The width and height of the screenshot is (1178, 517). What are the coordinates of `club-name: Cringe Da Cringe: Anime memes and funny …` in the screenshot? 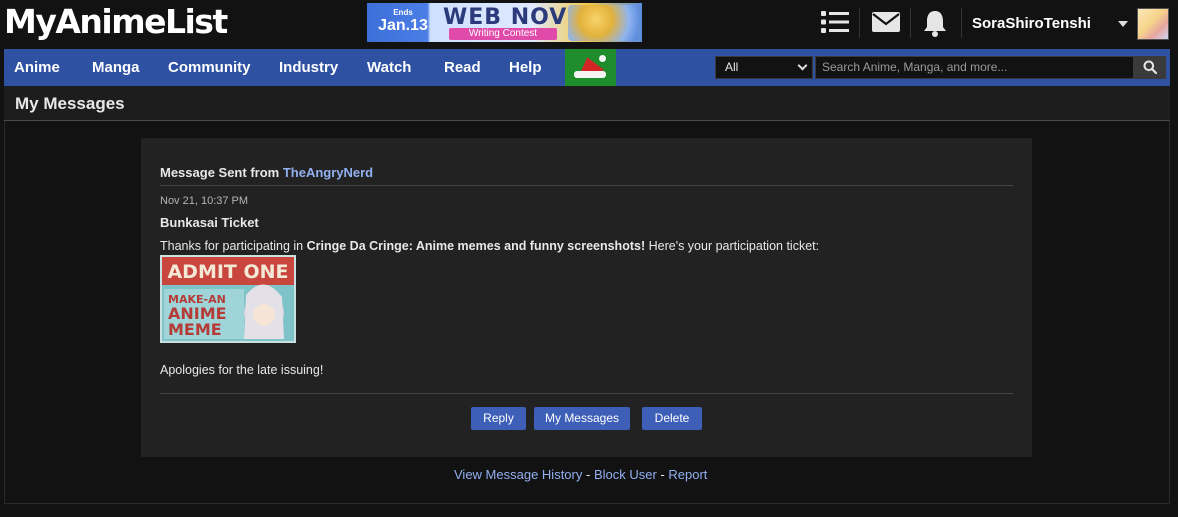 It's located at (476, 246).